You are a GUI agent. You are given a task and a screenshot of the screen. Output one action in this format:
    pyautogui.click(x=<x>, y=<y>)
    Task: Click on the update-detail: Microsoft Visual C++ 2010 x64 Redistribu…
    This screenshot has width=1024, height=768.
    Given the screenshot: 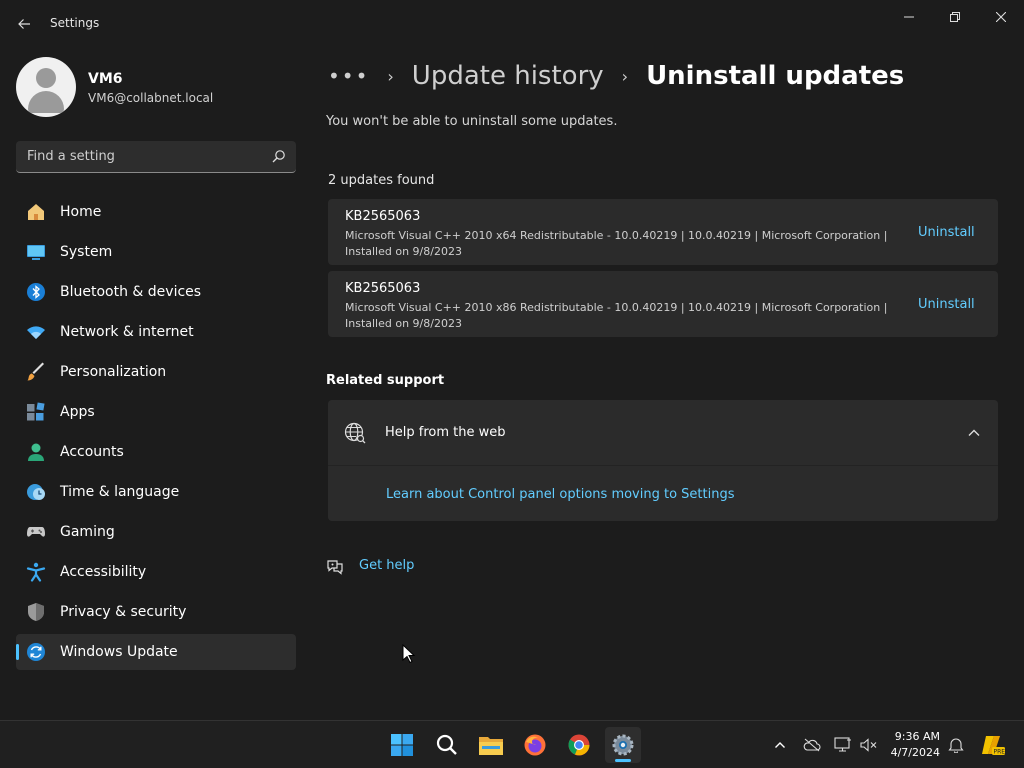 What is the action you would take?
    pyautogui.click(x=616, y=243)
    